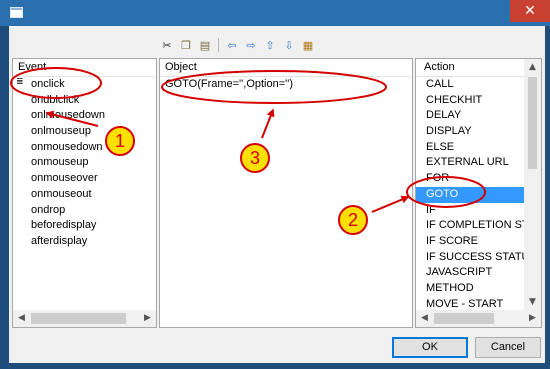 This screenshot has height=369, width=550. I want to click on action-hscrollbar: ◀ ▶, so click(478, 318).